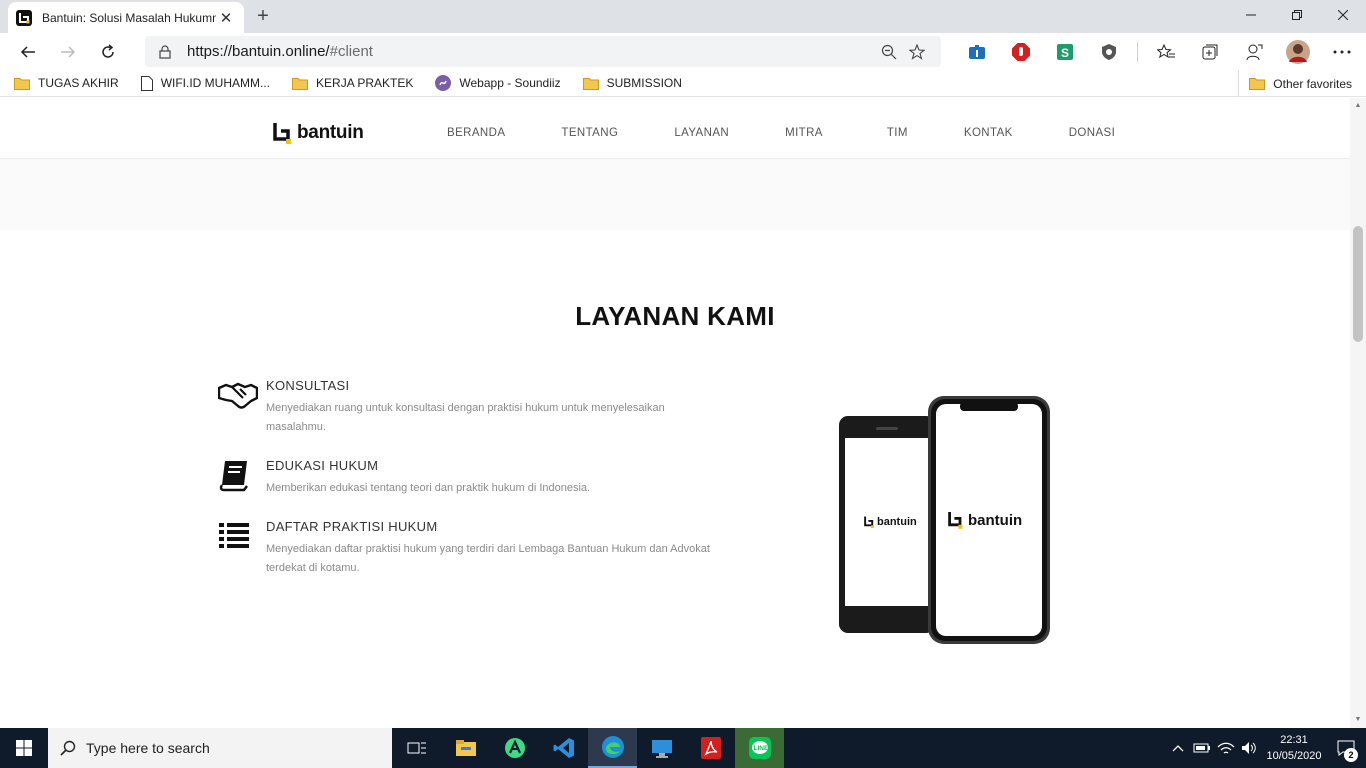  What do you see at coordinates (612, 748) in the screenshot?
I see `edge-browser-icon` at bounding box center [612, 748].